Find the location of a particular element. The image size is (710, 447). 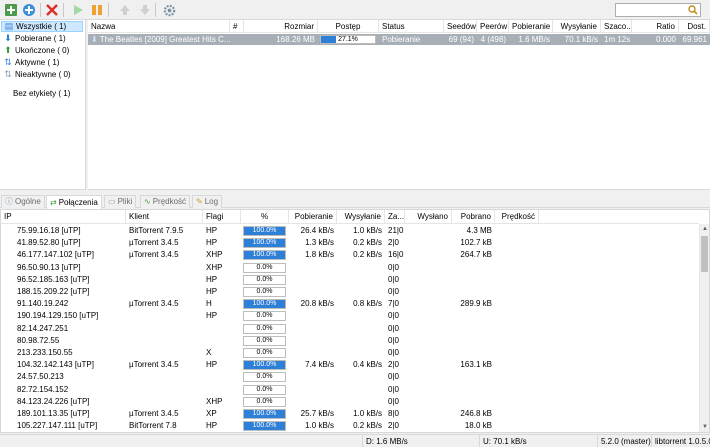

scroll-down-icon: ▼ is located at coordinates (705, 427).